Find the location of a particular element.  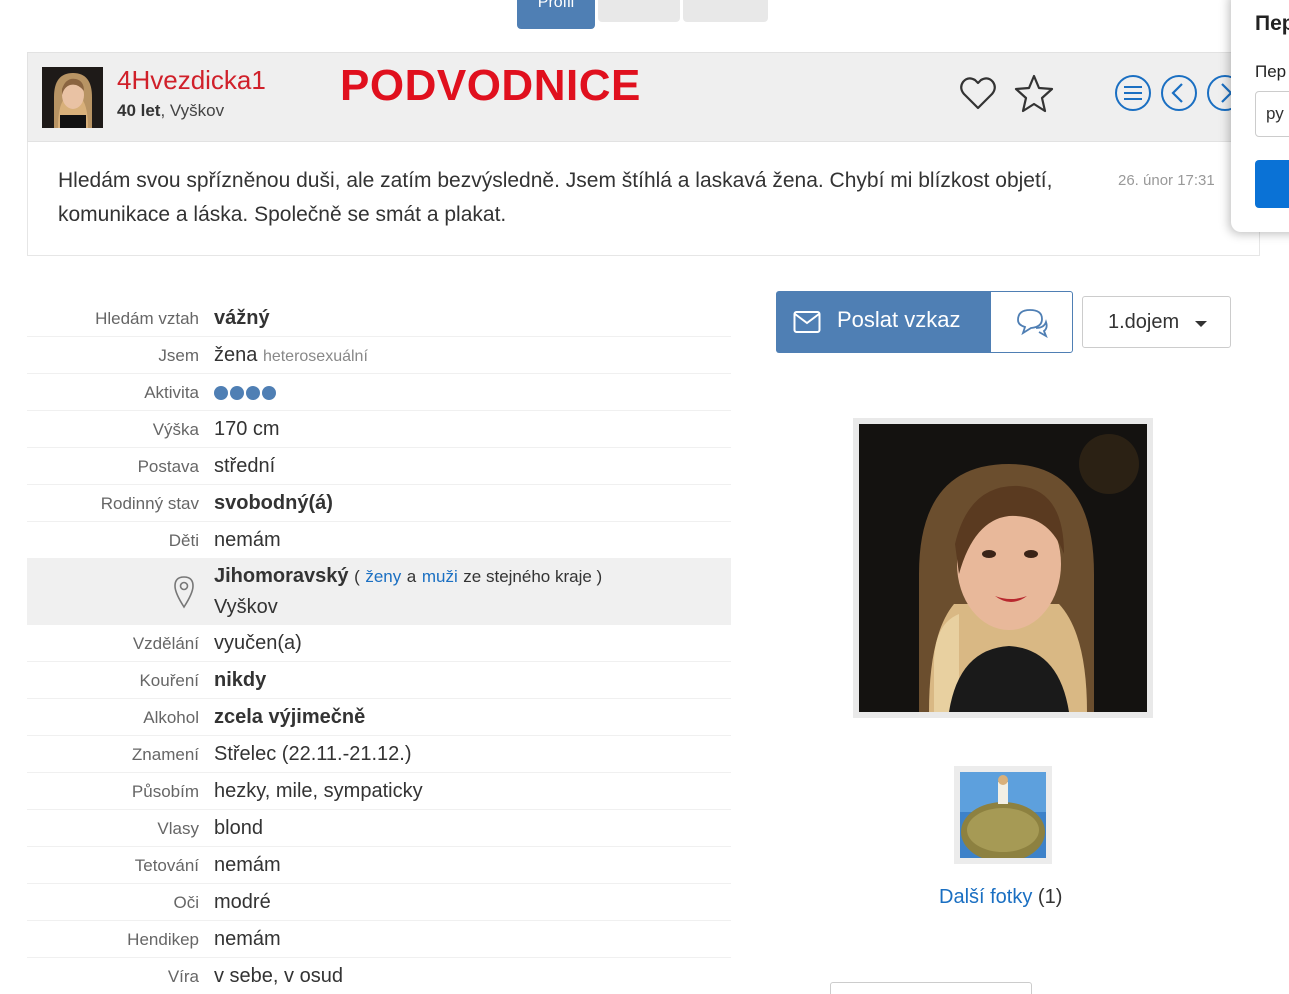

detail-value: zcela výjimečně is located at coordinates (290, 717).